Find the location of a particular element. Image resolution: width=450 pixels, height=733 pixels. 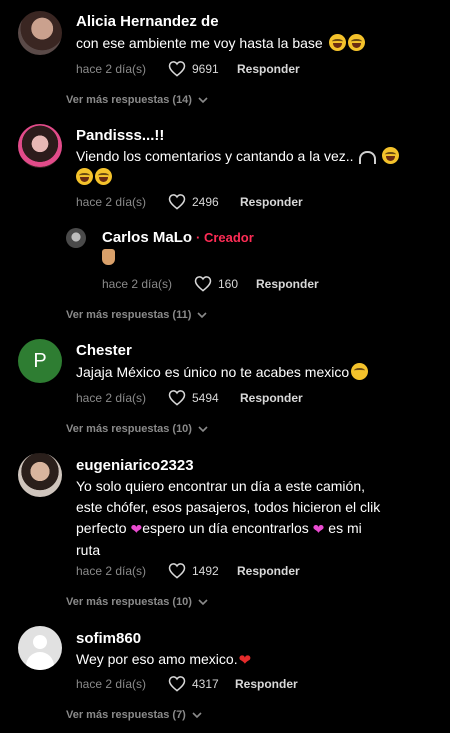

comment-meta: hace 2 día(s) 4317 Responder is located at coordinates (187, 683).